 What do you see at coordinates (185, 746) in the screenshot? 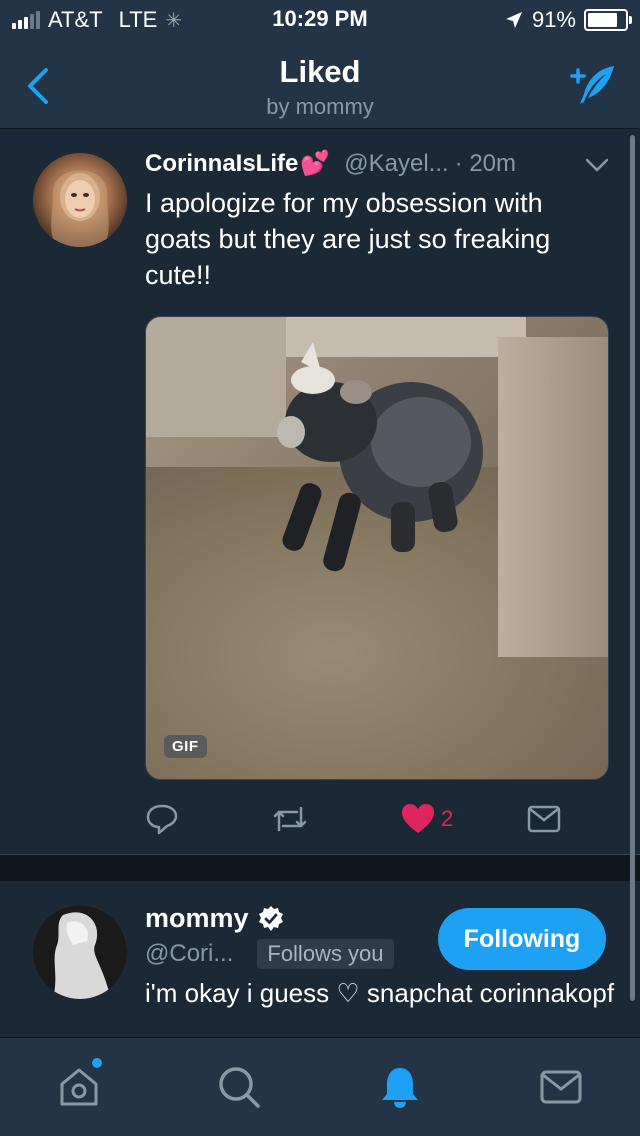
I see `gif-badge: GIF` at bounding box center [185, 746].